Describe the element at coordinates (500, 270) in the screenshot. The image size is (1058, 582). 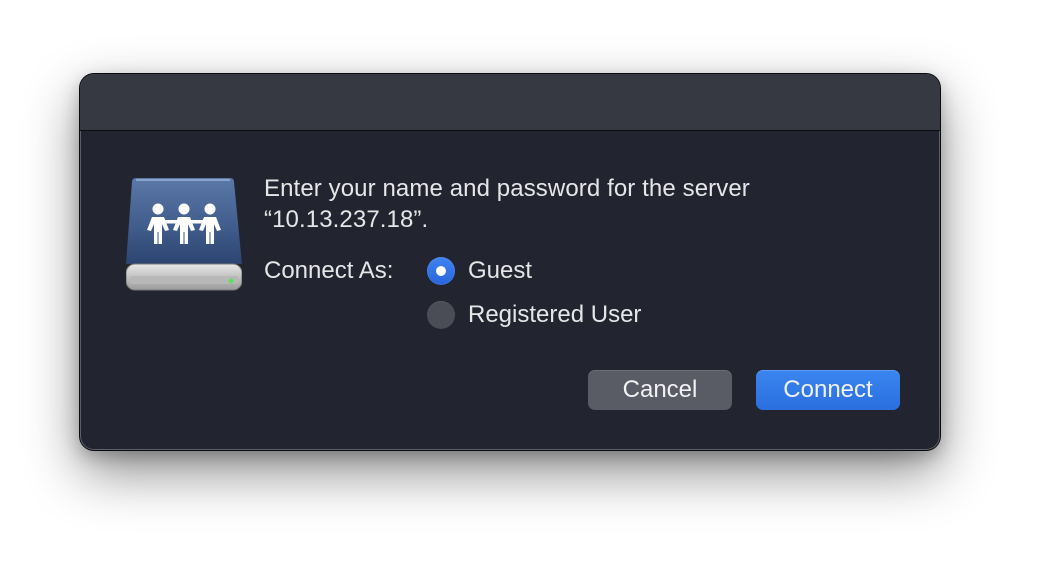
I see `radio-label-guest: Guest` at that location.